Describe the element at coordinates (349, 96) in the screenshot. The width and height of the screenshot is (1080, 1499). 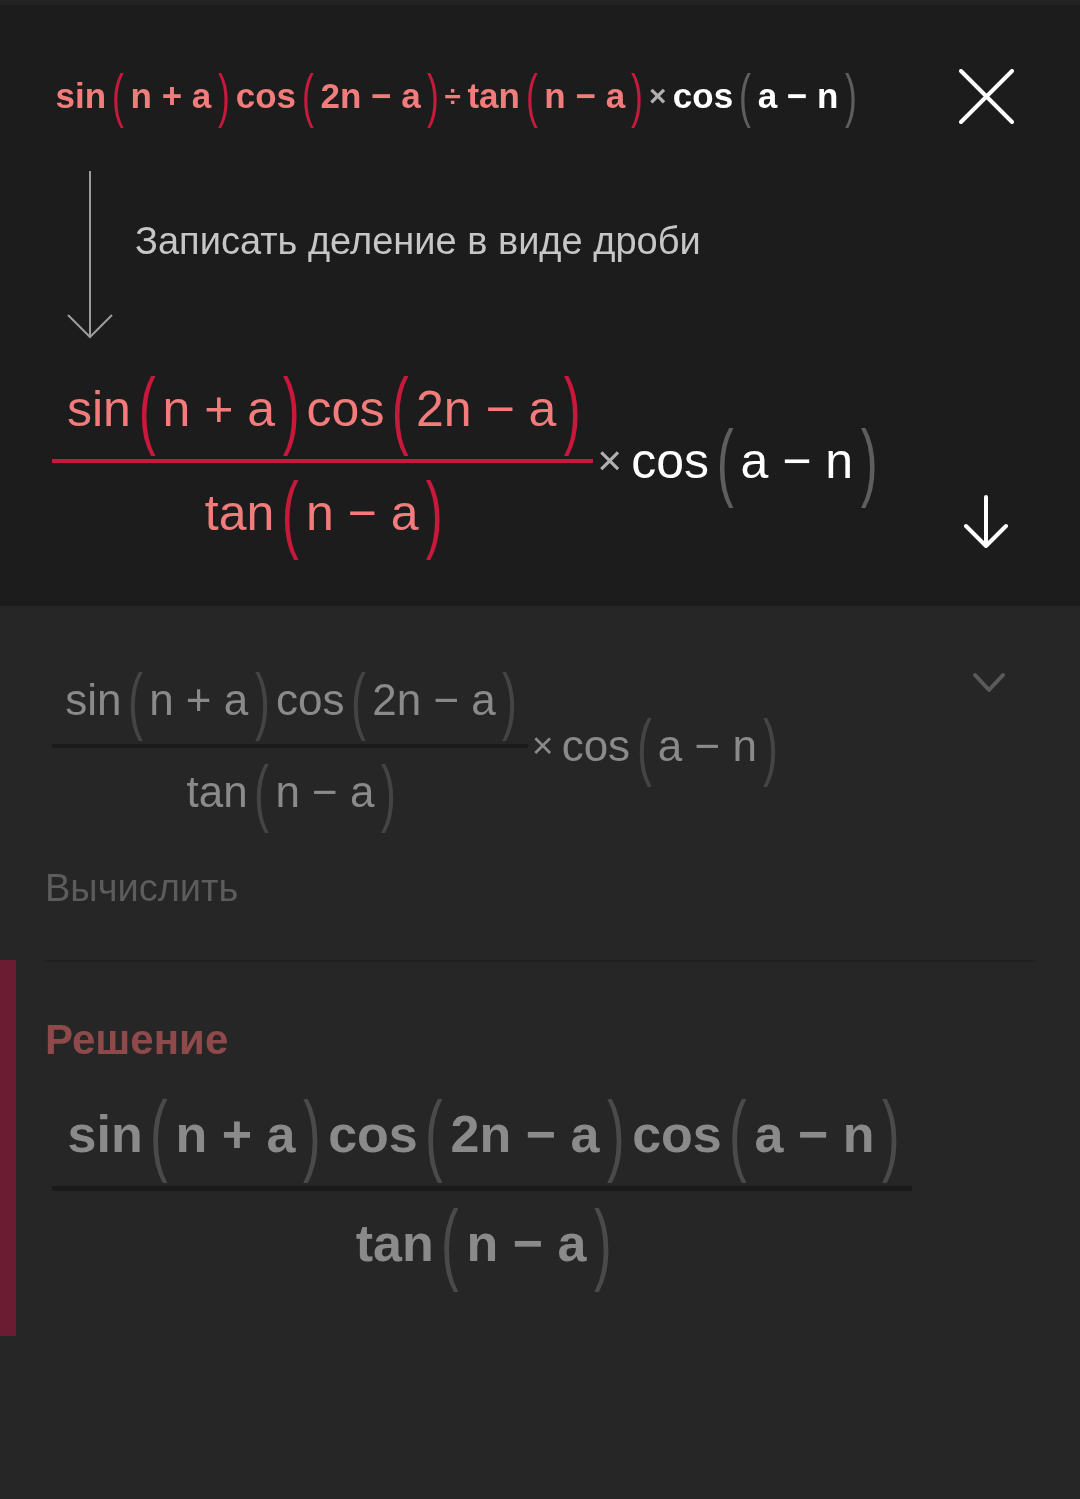
I see `math-expression: sin(n + a)cos(2n − a)÷ tan(n − a)` at that location.